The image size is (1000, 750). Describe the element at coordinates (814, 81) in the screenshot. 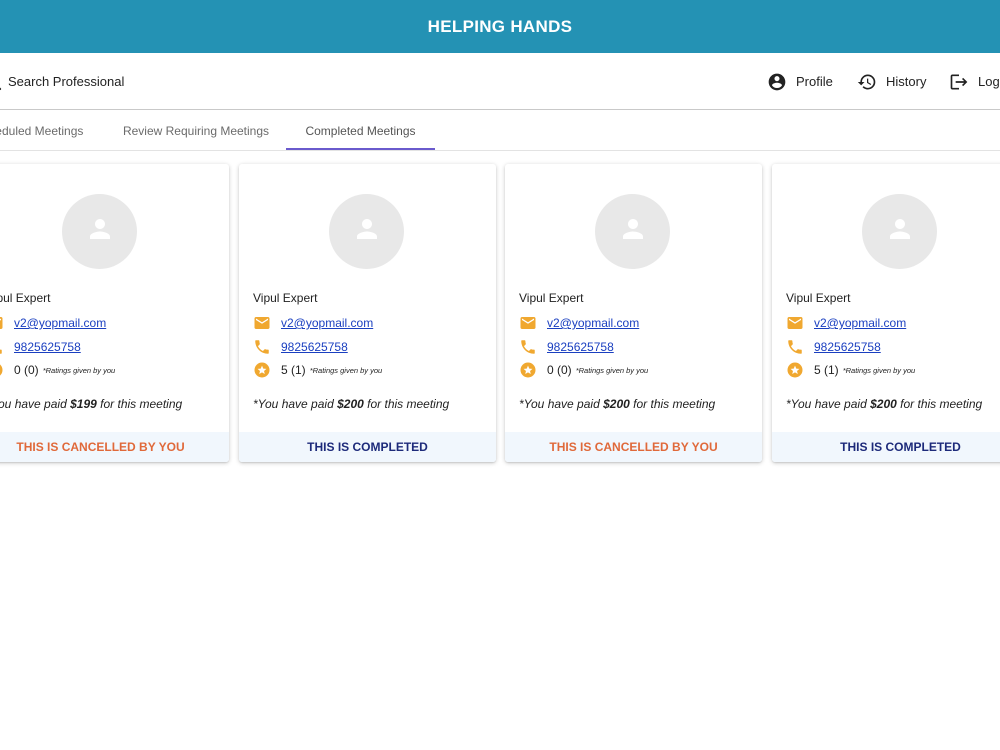

I see `profile-label: Profile` at that location.